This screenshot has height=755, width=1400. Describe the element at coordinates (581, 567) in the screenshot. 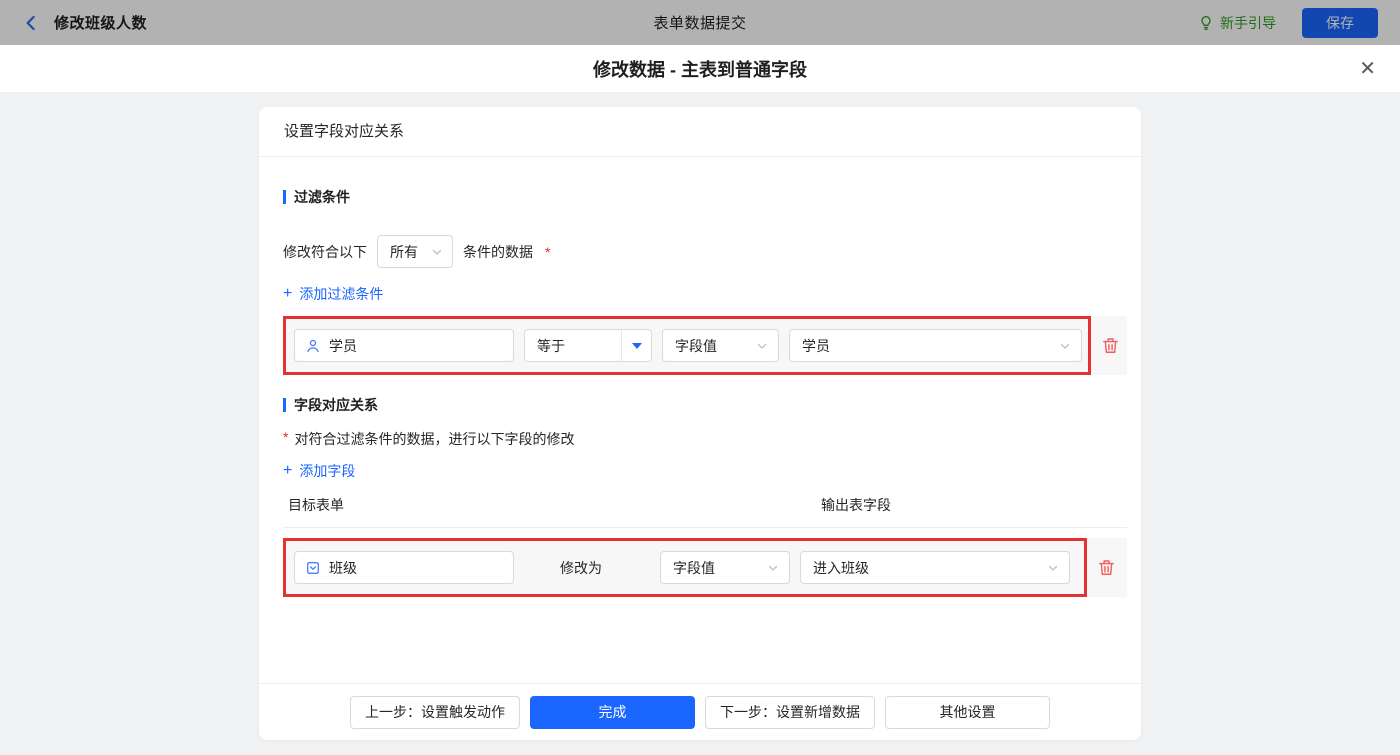

I see `modify-to-label: 修改为` at that location.